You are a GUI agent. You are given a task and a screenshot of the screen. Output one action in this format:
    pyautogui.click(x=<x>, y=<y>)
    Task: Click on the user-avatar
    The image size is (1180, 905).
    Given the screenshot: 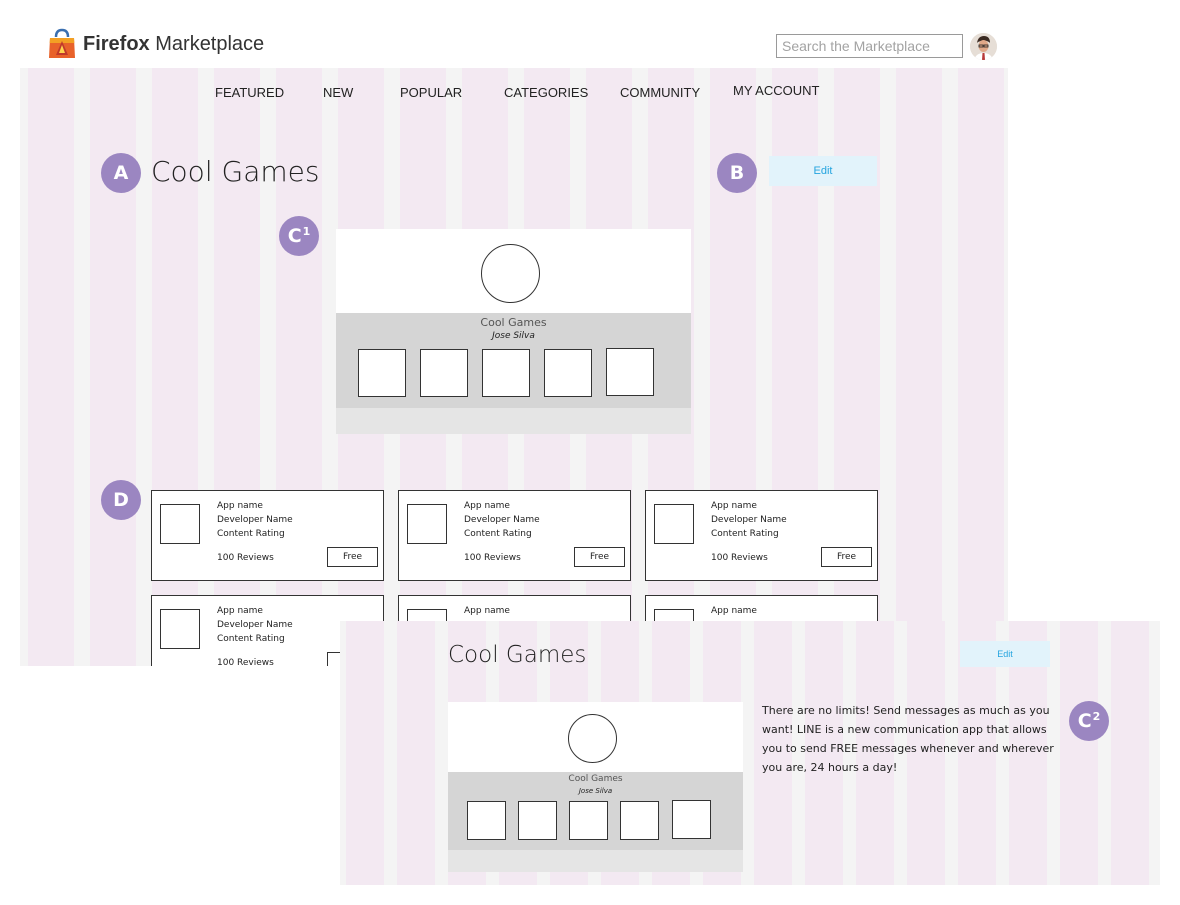 What is the action you would take?
    pyautogui.click(x=983, y=46)
    